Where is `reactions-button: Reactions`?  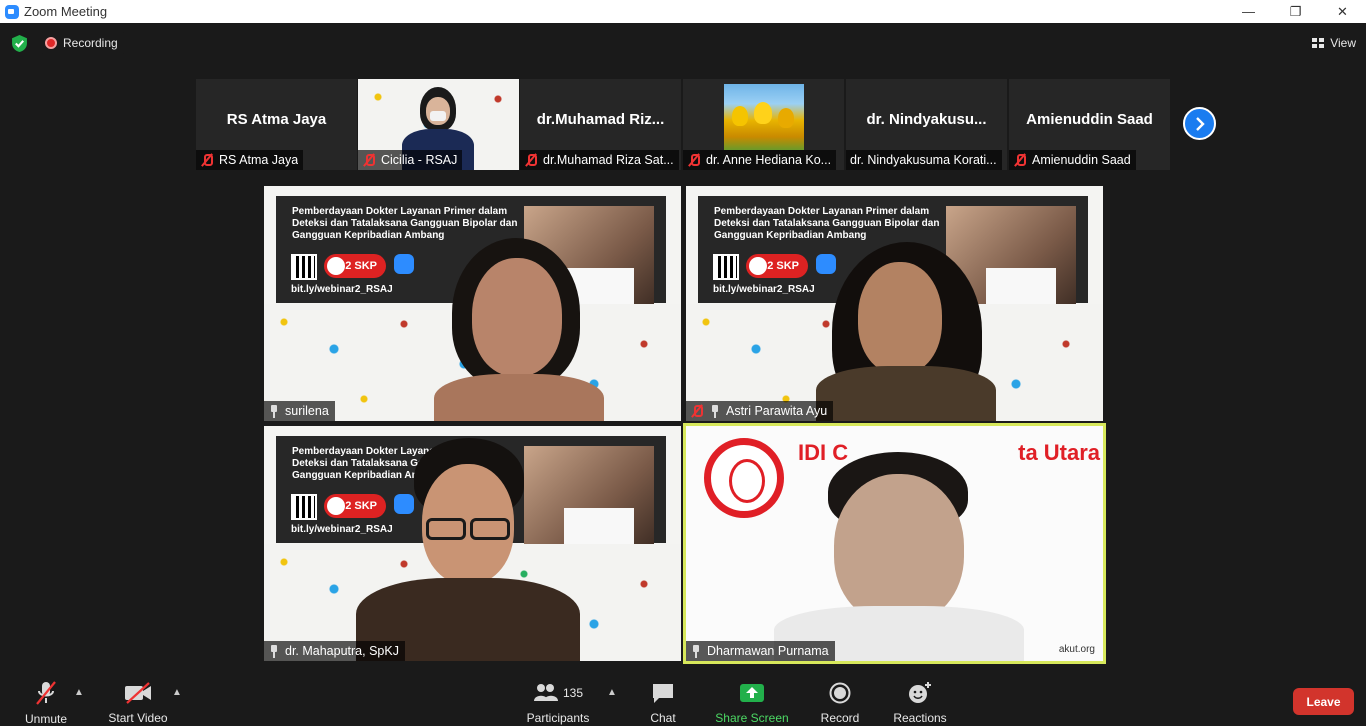 reactions-button: Reactions is located at coordinates (920, 699).